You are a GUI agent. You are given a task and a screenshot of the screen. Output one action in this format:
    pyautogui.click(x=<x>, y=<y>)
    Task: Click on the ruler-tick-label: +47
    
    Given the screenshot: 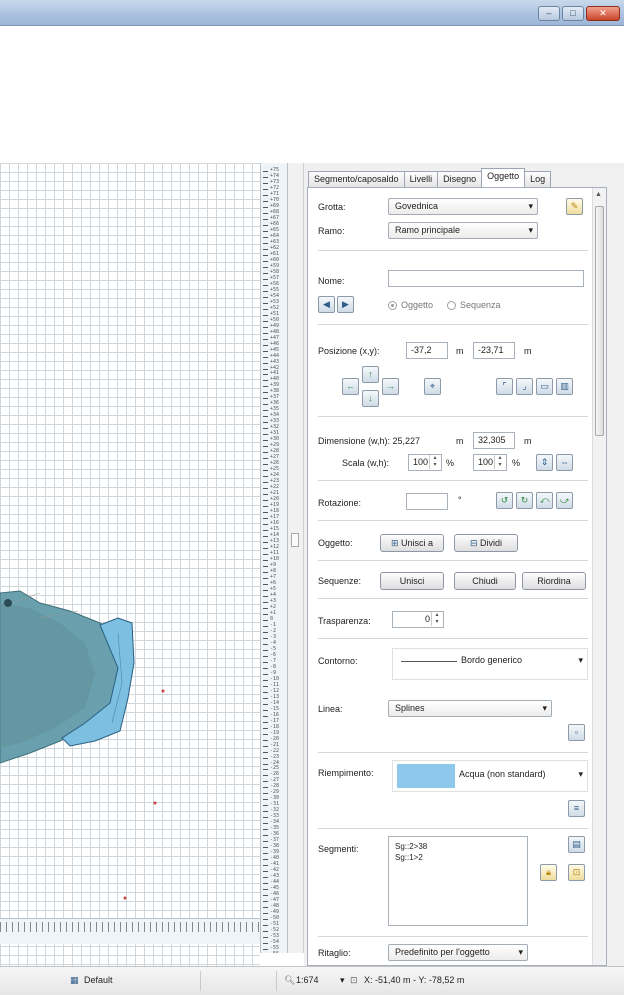 What is the action you would take?
    pyautogui.click(x=275, y=337)
    